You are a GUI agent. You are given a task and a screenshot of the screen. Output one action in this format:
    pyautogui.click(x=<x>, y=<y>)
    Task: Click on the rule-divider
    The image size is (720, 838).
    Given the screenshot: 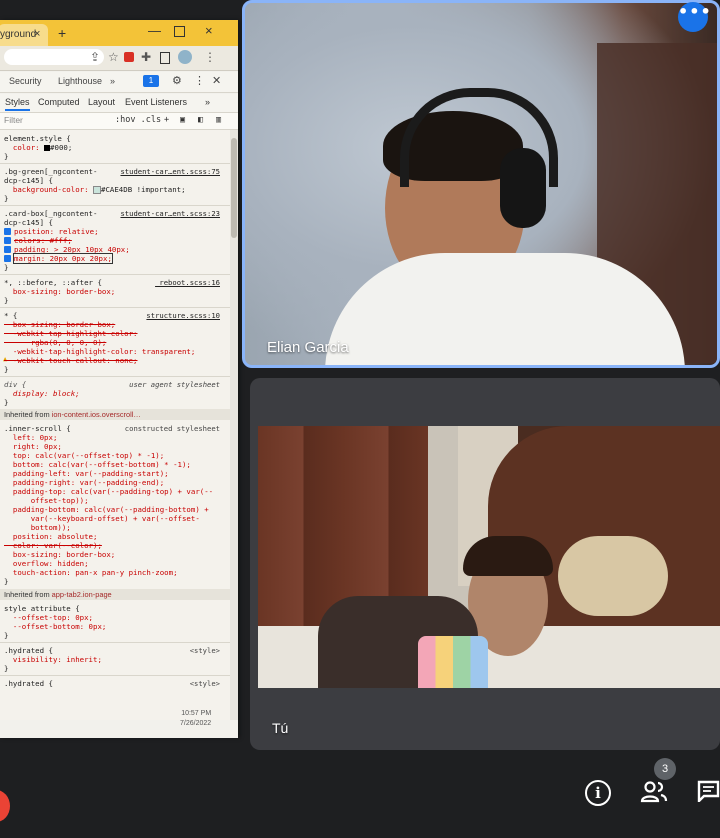 What is the action you would take?
    pyautogui.click(x=115, y=642)
    